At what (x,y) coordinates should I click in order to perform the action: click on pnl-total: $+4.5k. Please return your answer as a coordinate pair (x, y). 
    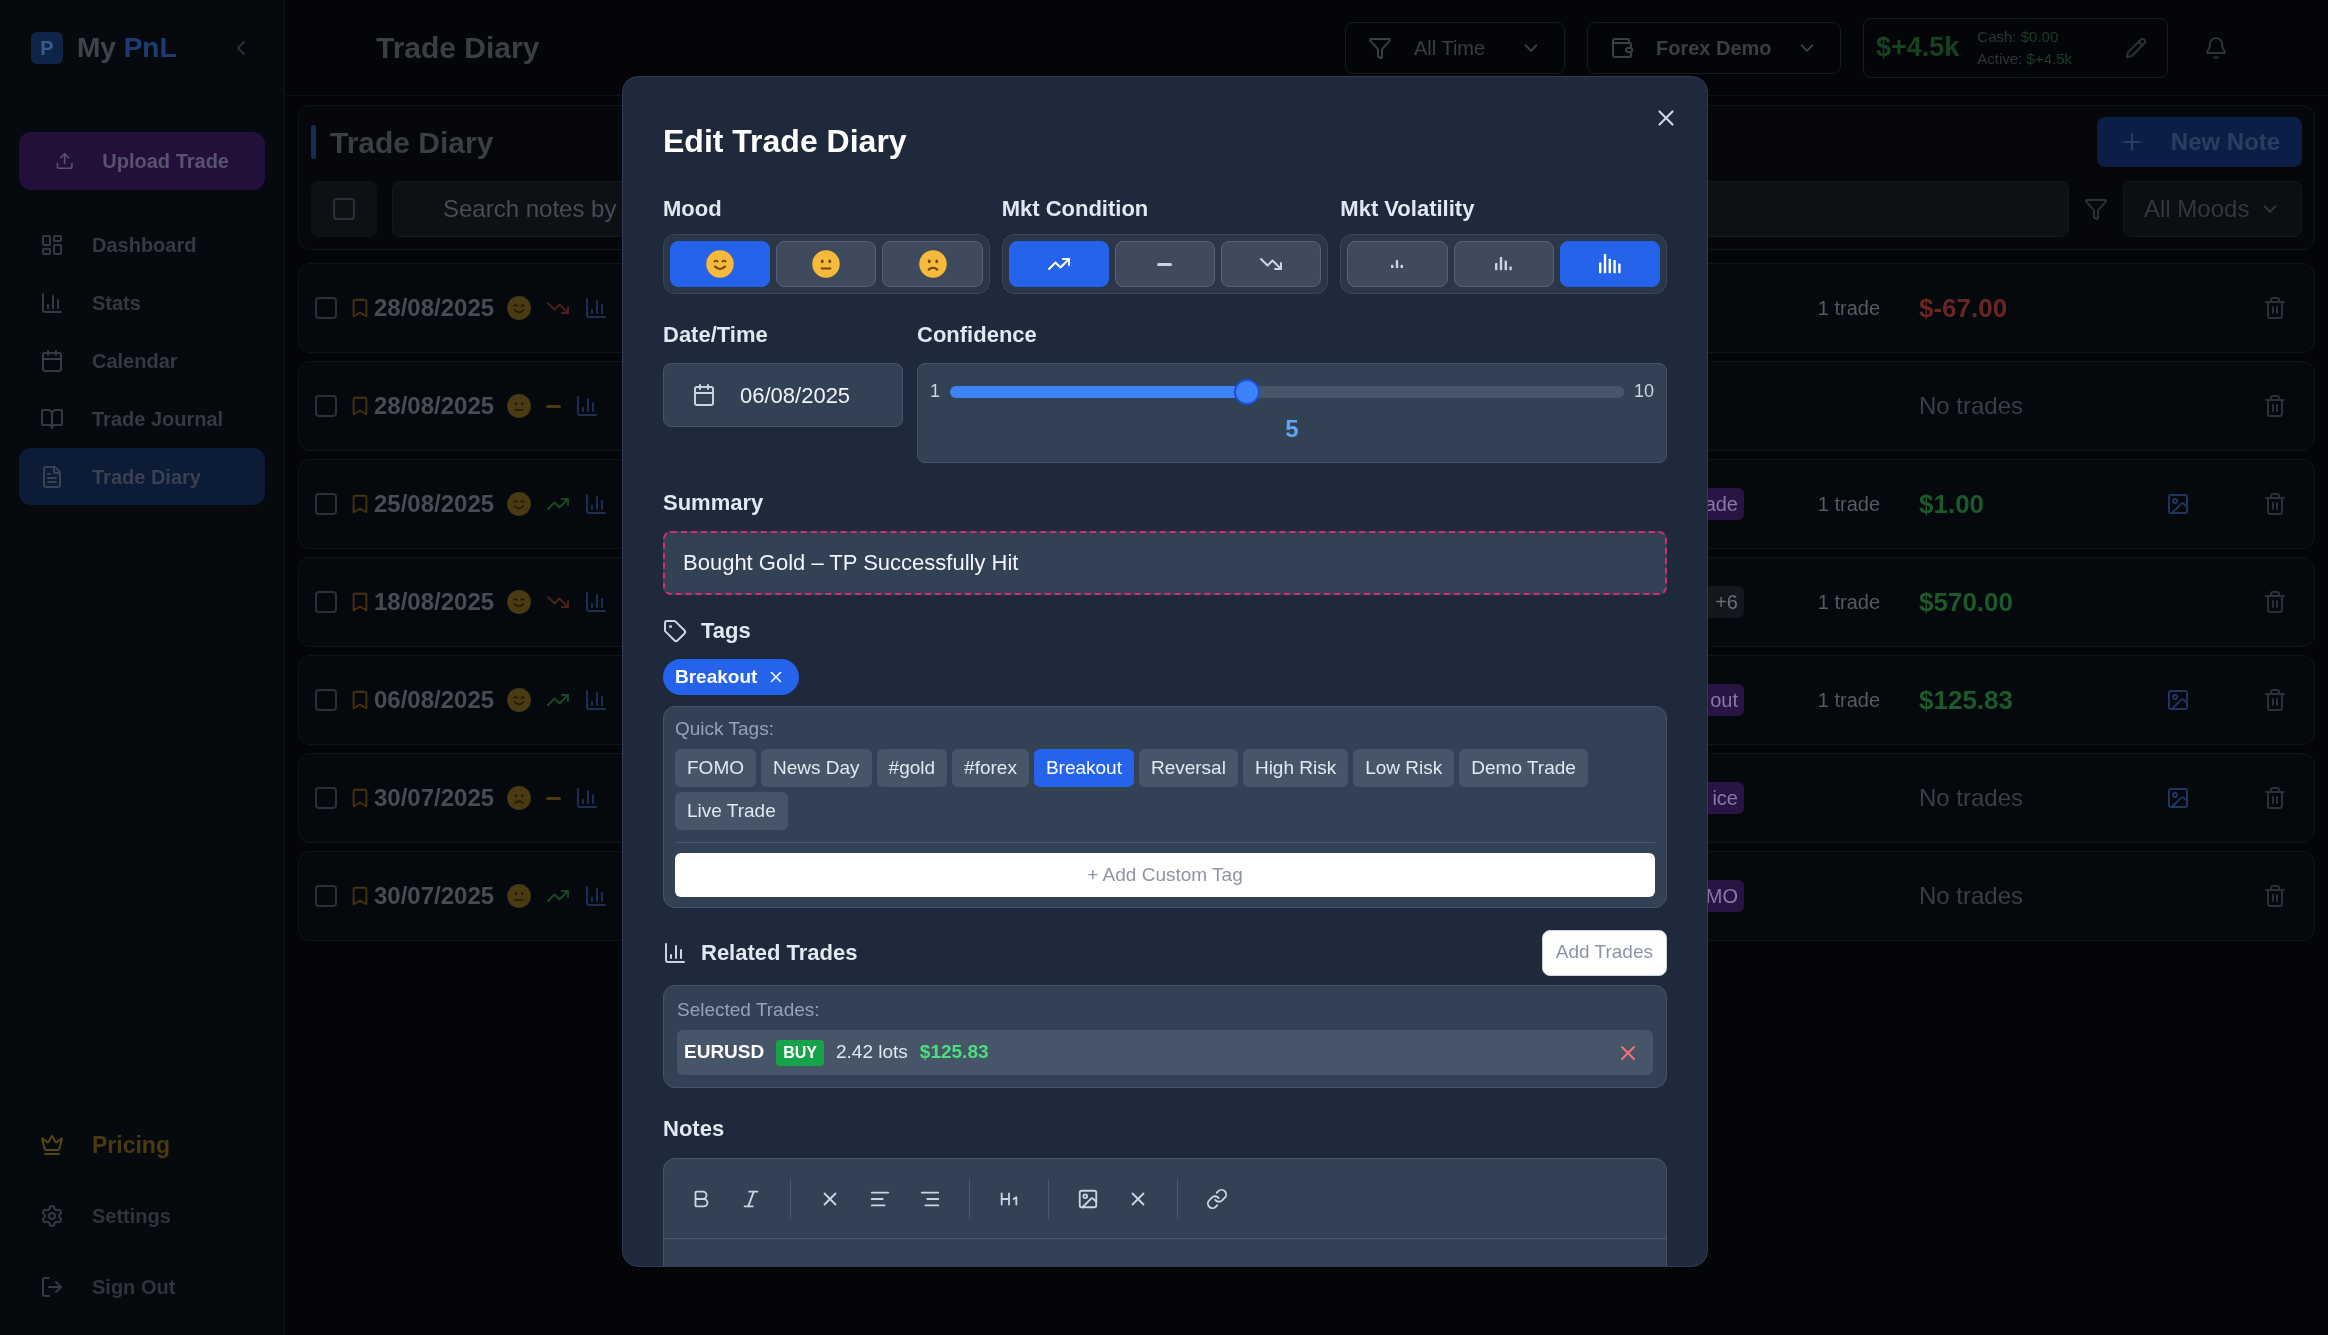
    Looking at the image, I should click on (1918, 48).